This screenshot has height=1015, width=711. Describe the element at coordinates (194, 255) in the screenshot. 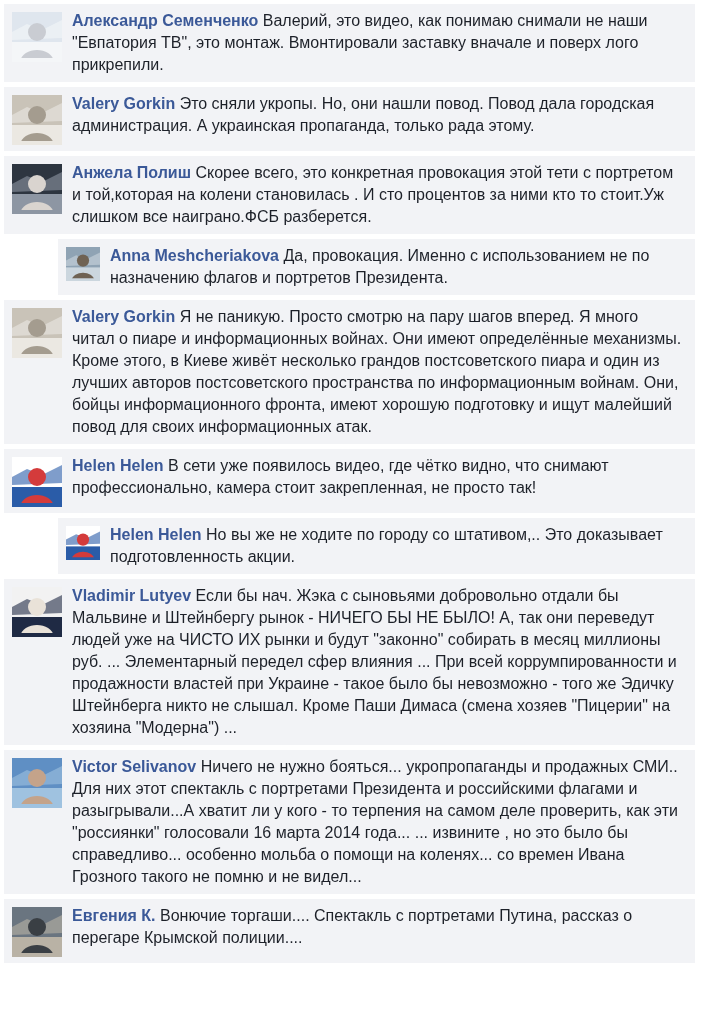

I see `author-link: Anna Meshcheriakova` at that location.